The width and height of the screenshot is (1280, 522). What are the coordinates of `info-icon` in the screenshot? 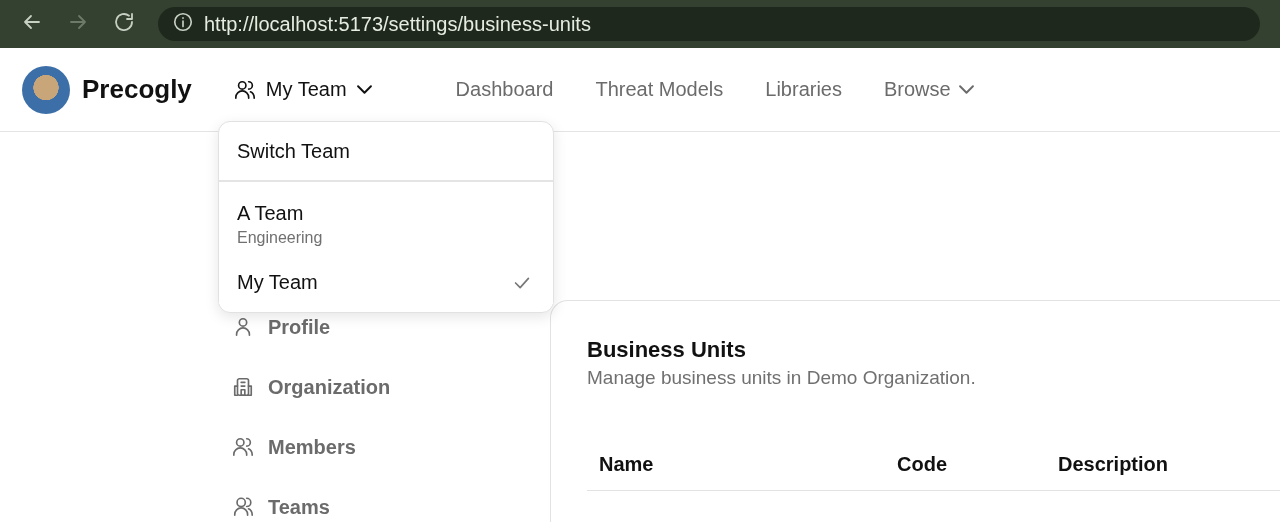 It's located at (183, 22).